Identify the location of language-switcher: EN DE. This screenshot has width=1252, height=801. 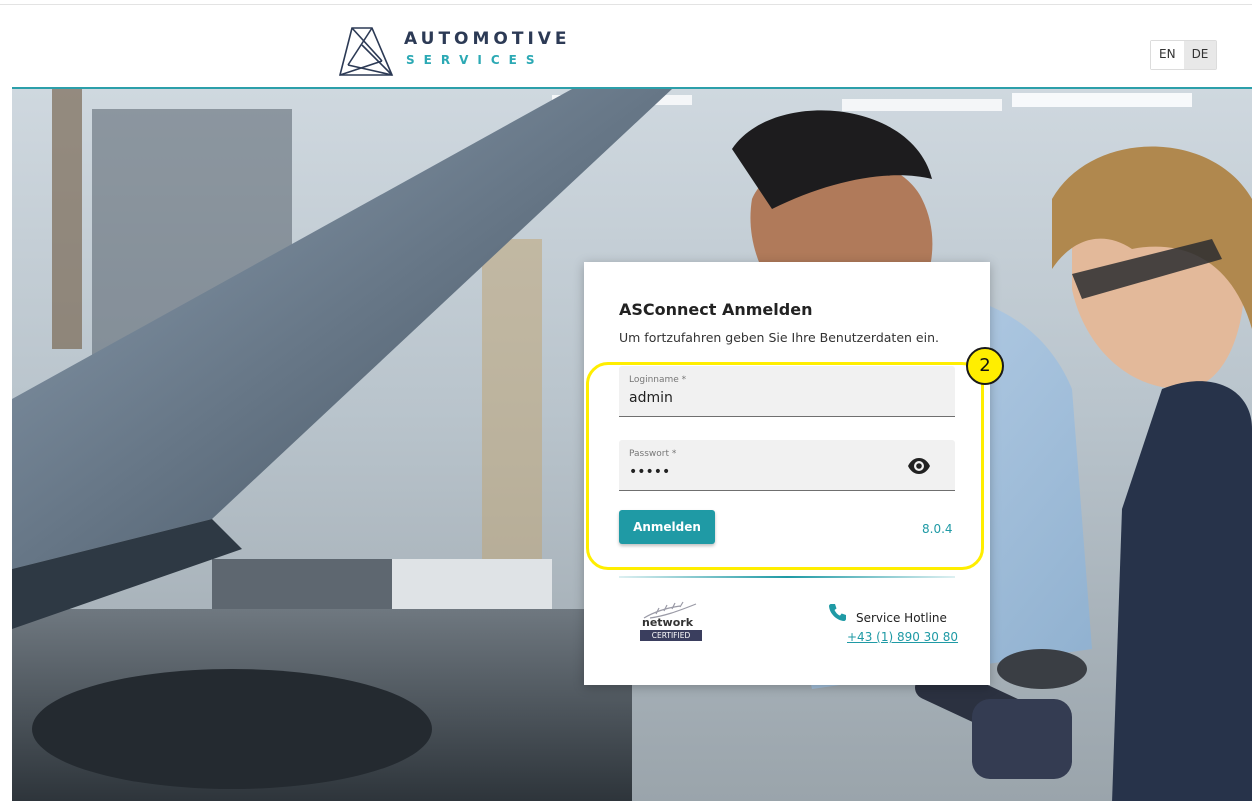
(1184, 55).